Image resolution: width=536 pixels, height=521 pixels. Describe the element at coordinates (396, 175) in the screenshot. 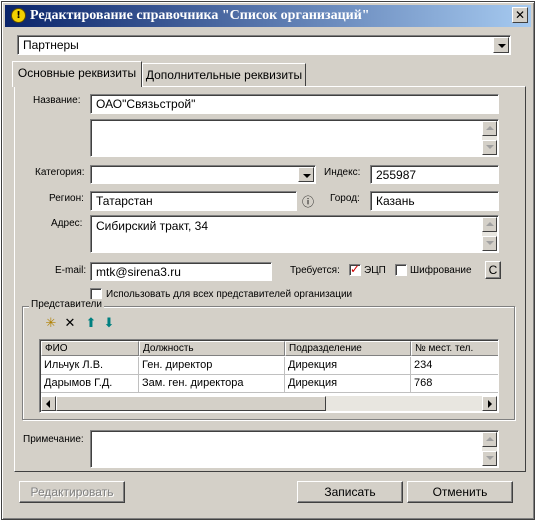

I see `index-value: 255987` at that location.